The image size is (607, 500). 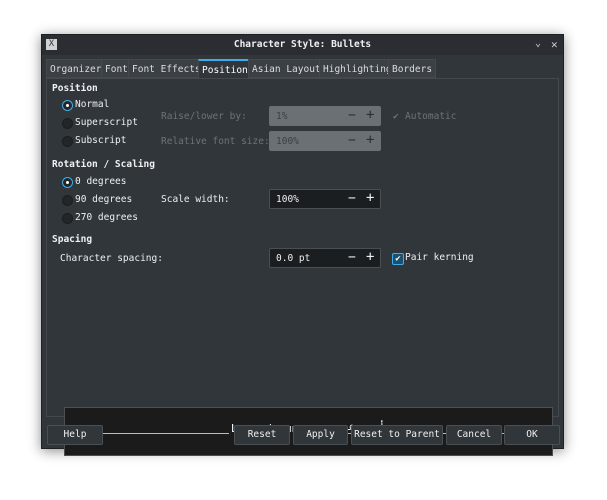 What do you see at coordinates (67, 141) in the screenshot?
I see `radio-subscript` at bounding box center [67, 141].